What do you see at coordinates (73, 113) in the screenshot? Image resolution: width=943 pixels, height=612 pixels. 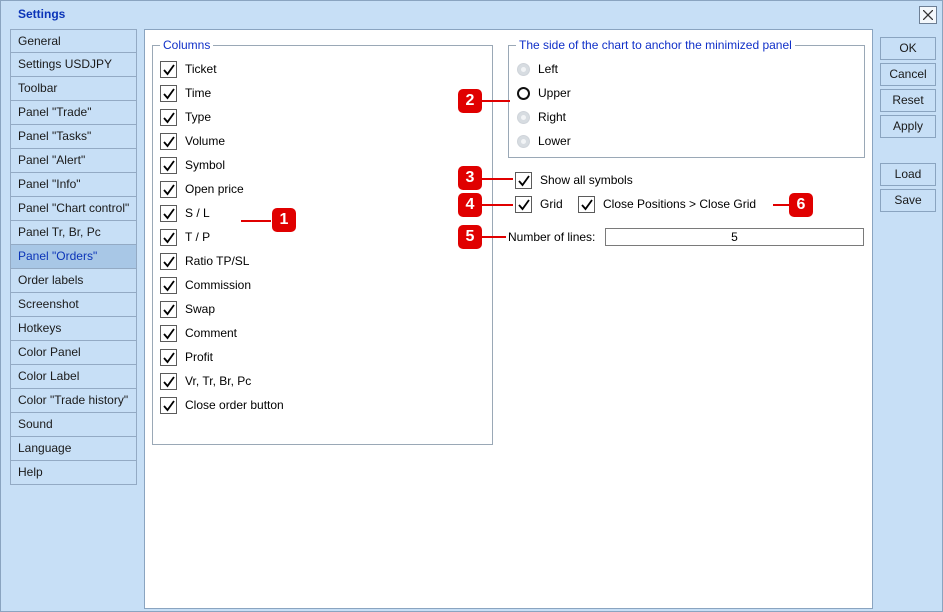 I see `sidebar-item: Panel "Trade"` at bounding box center [73, 113].